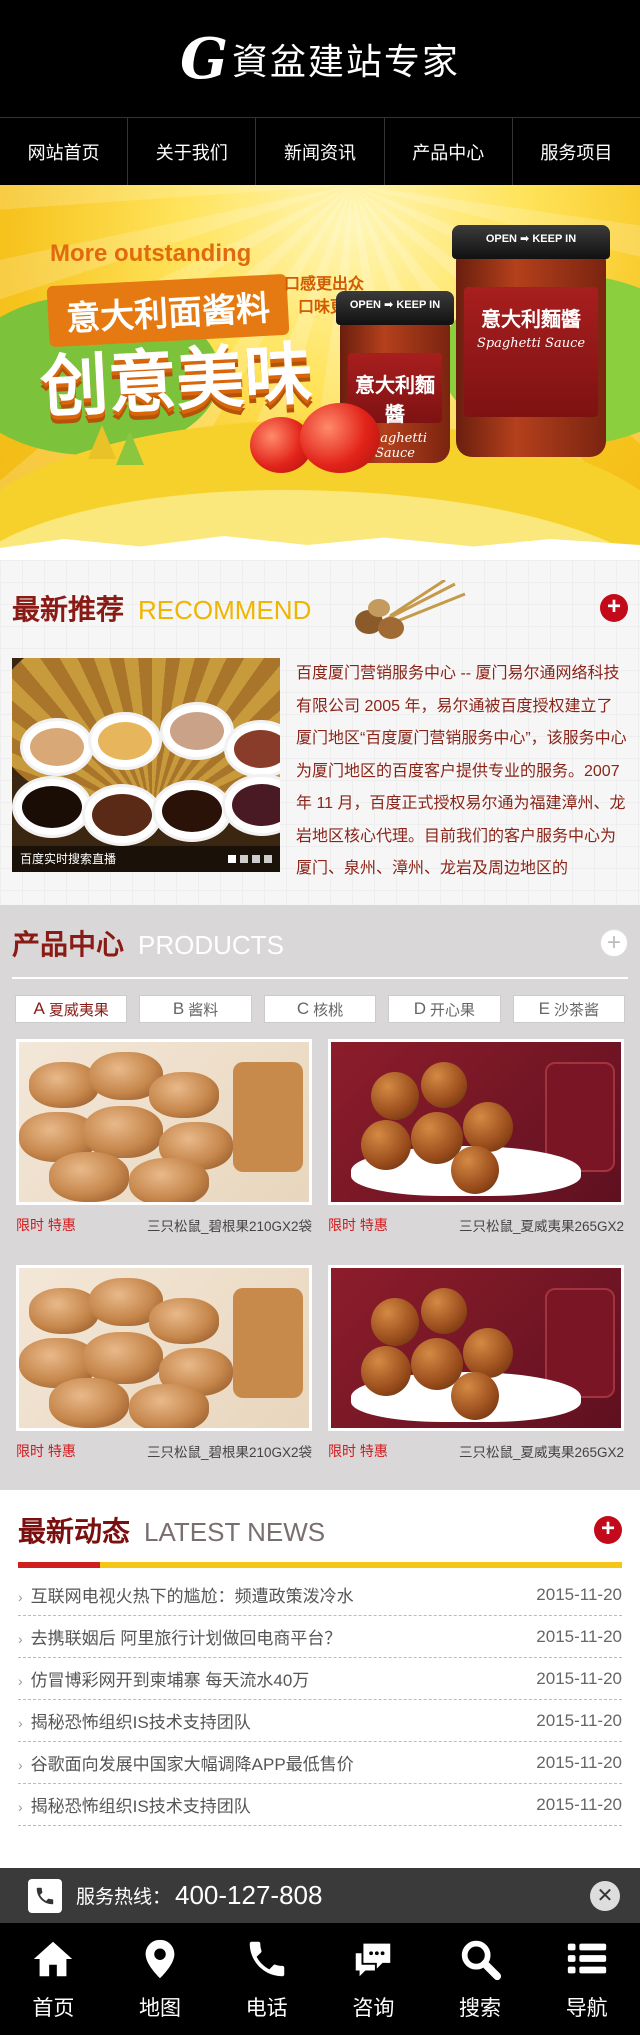  What do you see at coordinates (449, 151) in the screenshot?
I see `nav-item-products: 产品中心` at bounding box center [449, 151].